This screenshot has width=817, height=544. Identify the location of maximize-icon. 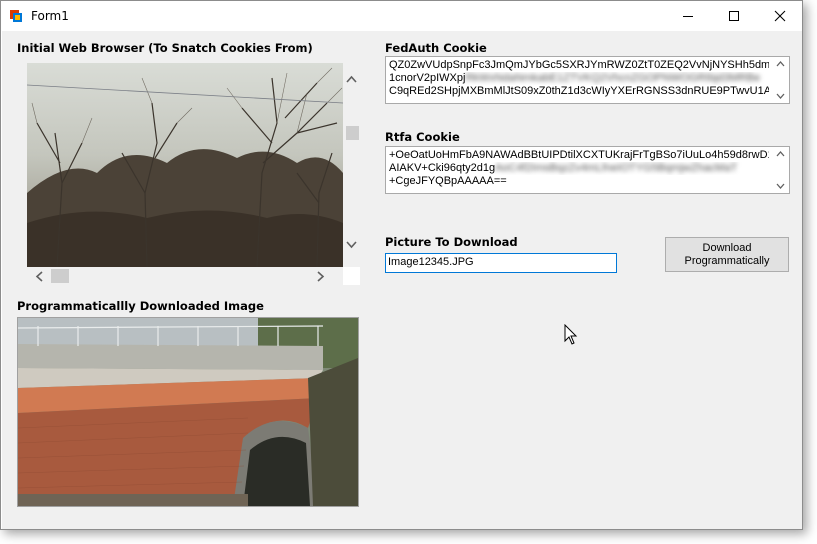
(734, 16).